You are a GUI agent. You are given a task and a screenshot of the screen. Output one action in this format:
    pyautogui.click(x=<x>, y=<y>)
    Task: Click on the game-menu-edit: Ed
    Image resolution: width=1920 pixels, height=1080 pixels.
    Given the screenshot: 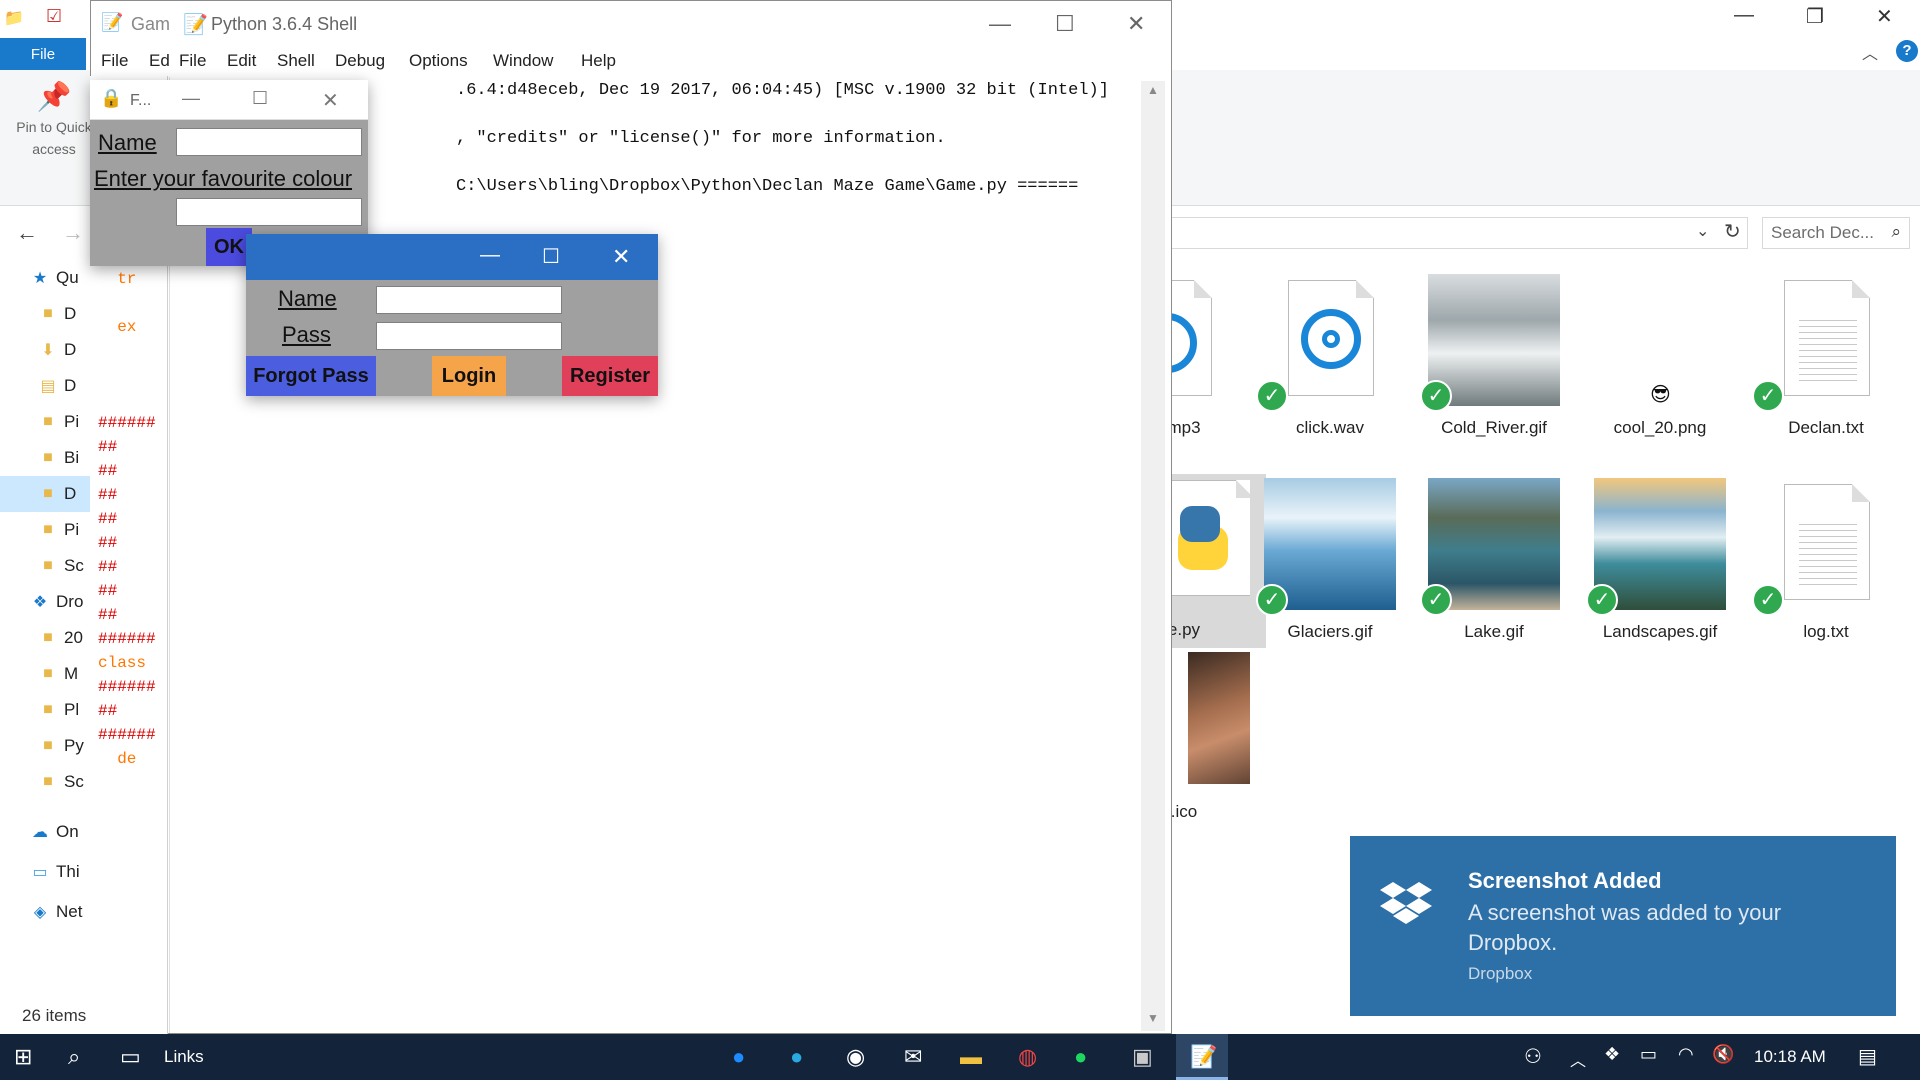 What is the action you would take?
    pyautogui.click(x=159, y=61)
    